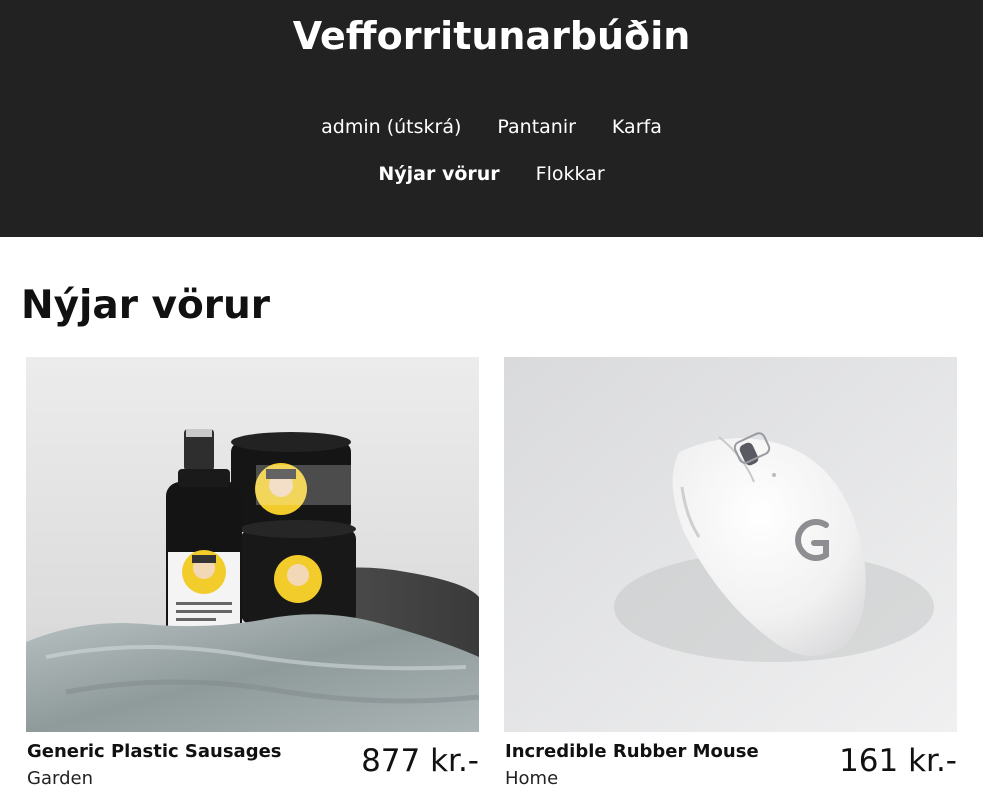 This screenshot has height=801, width=983. I want to click on product-category: Garden, so click(60, 778).